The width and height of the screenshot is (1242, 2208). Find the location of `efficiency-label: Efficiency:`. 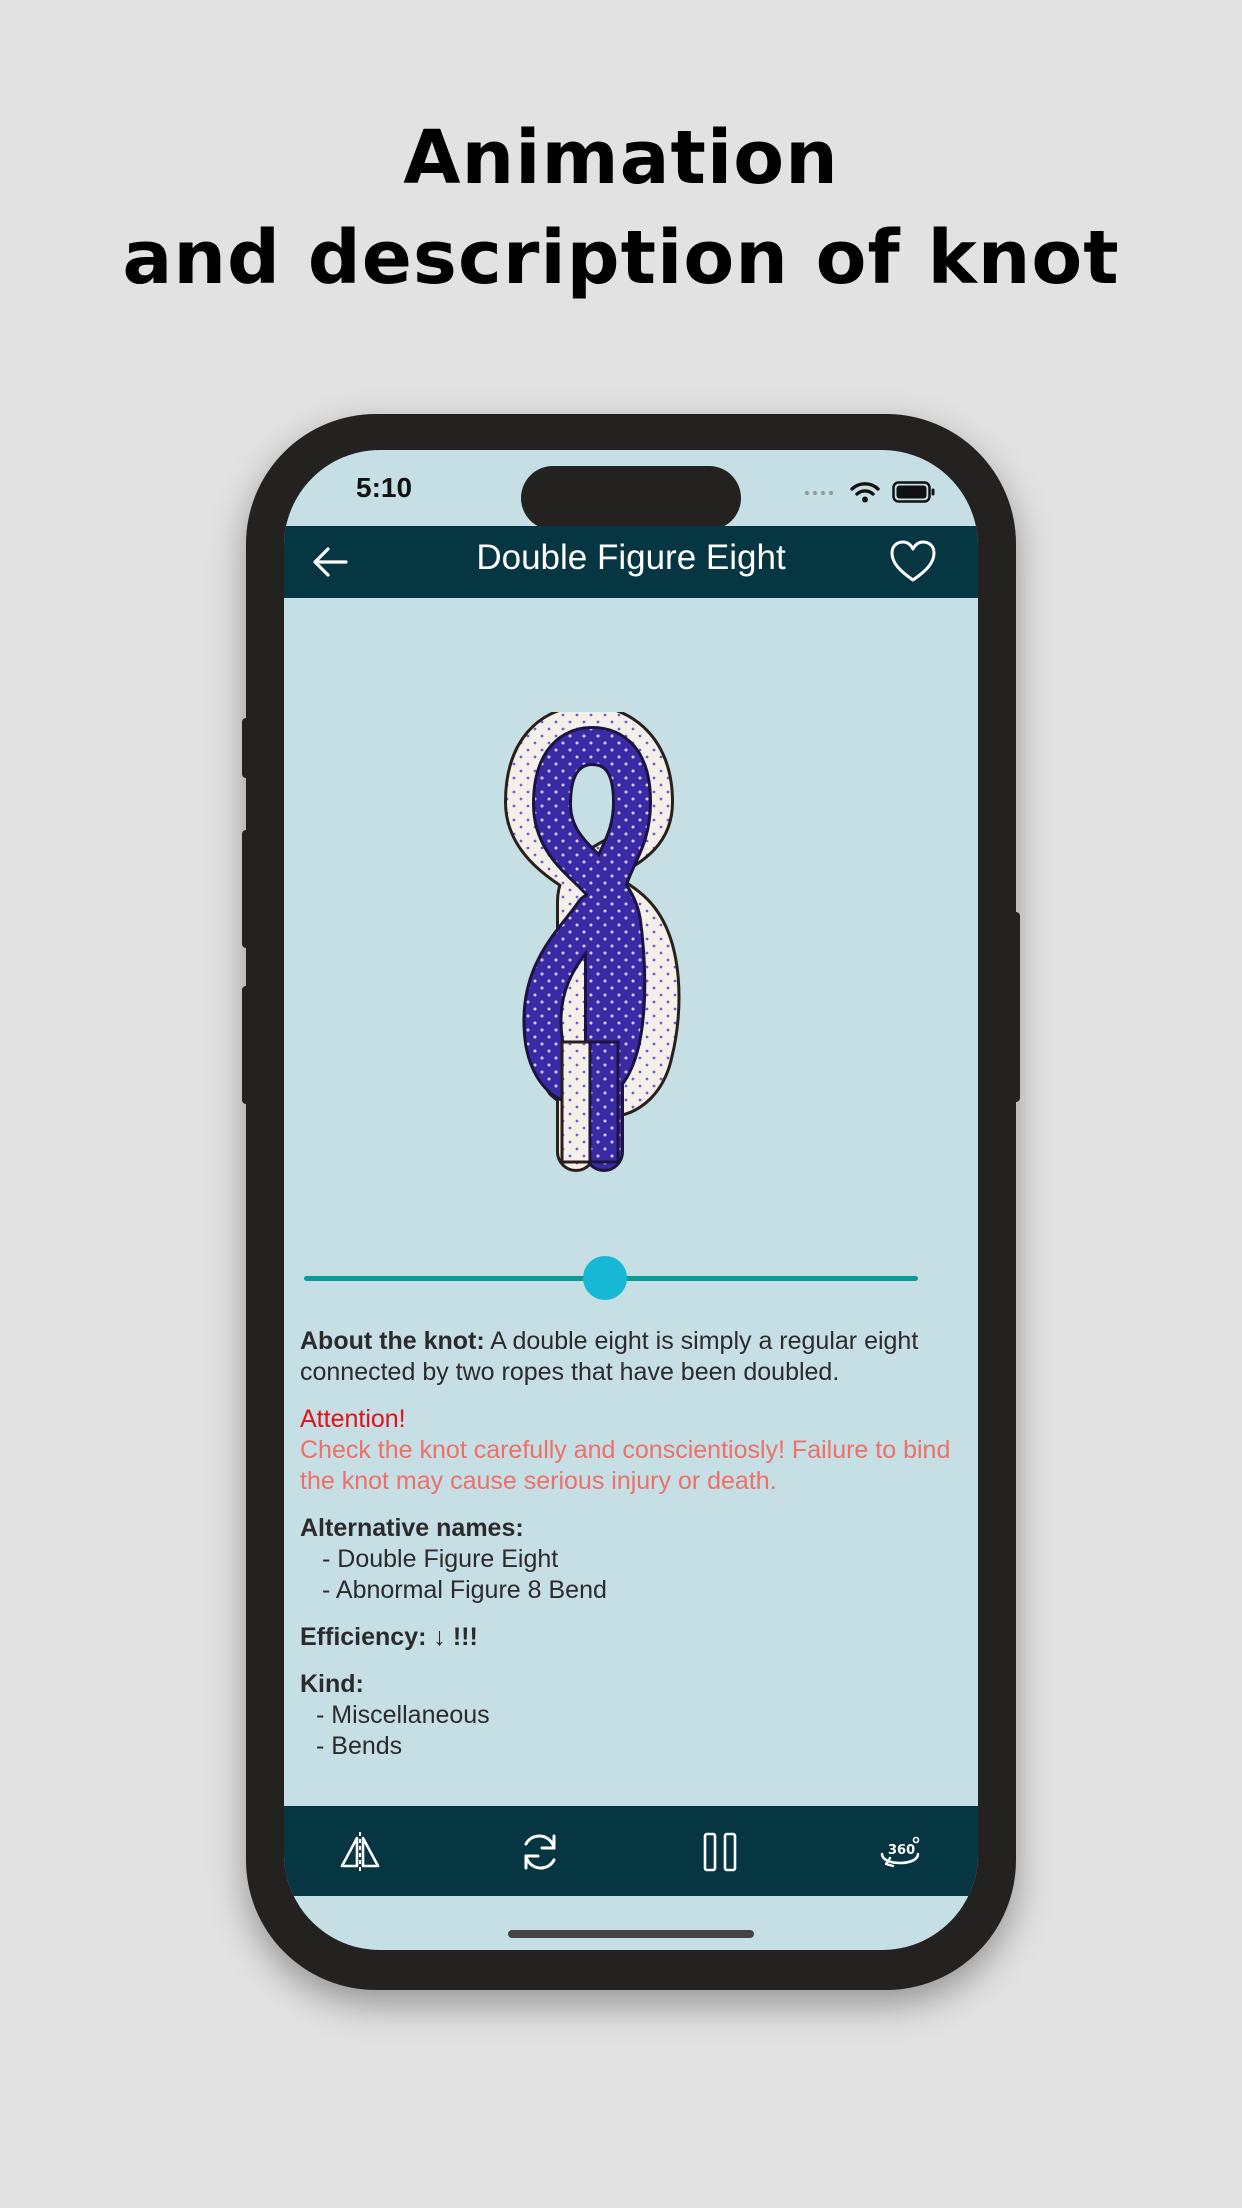

efficiency-label: Efficiency: is located at coordinates (363, 1637).